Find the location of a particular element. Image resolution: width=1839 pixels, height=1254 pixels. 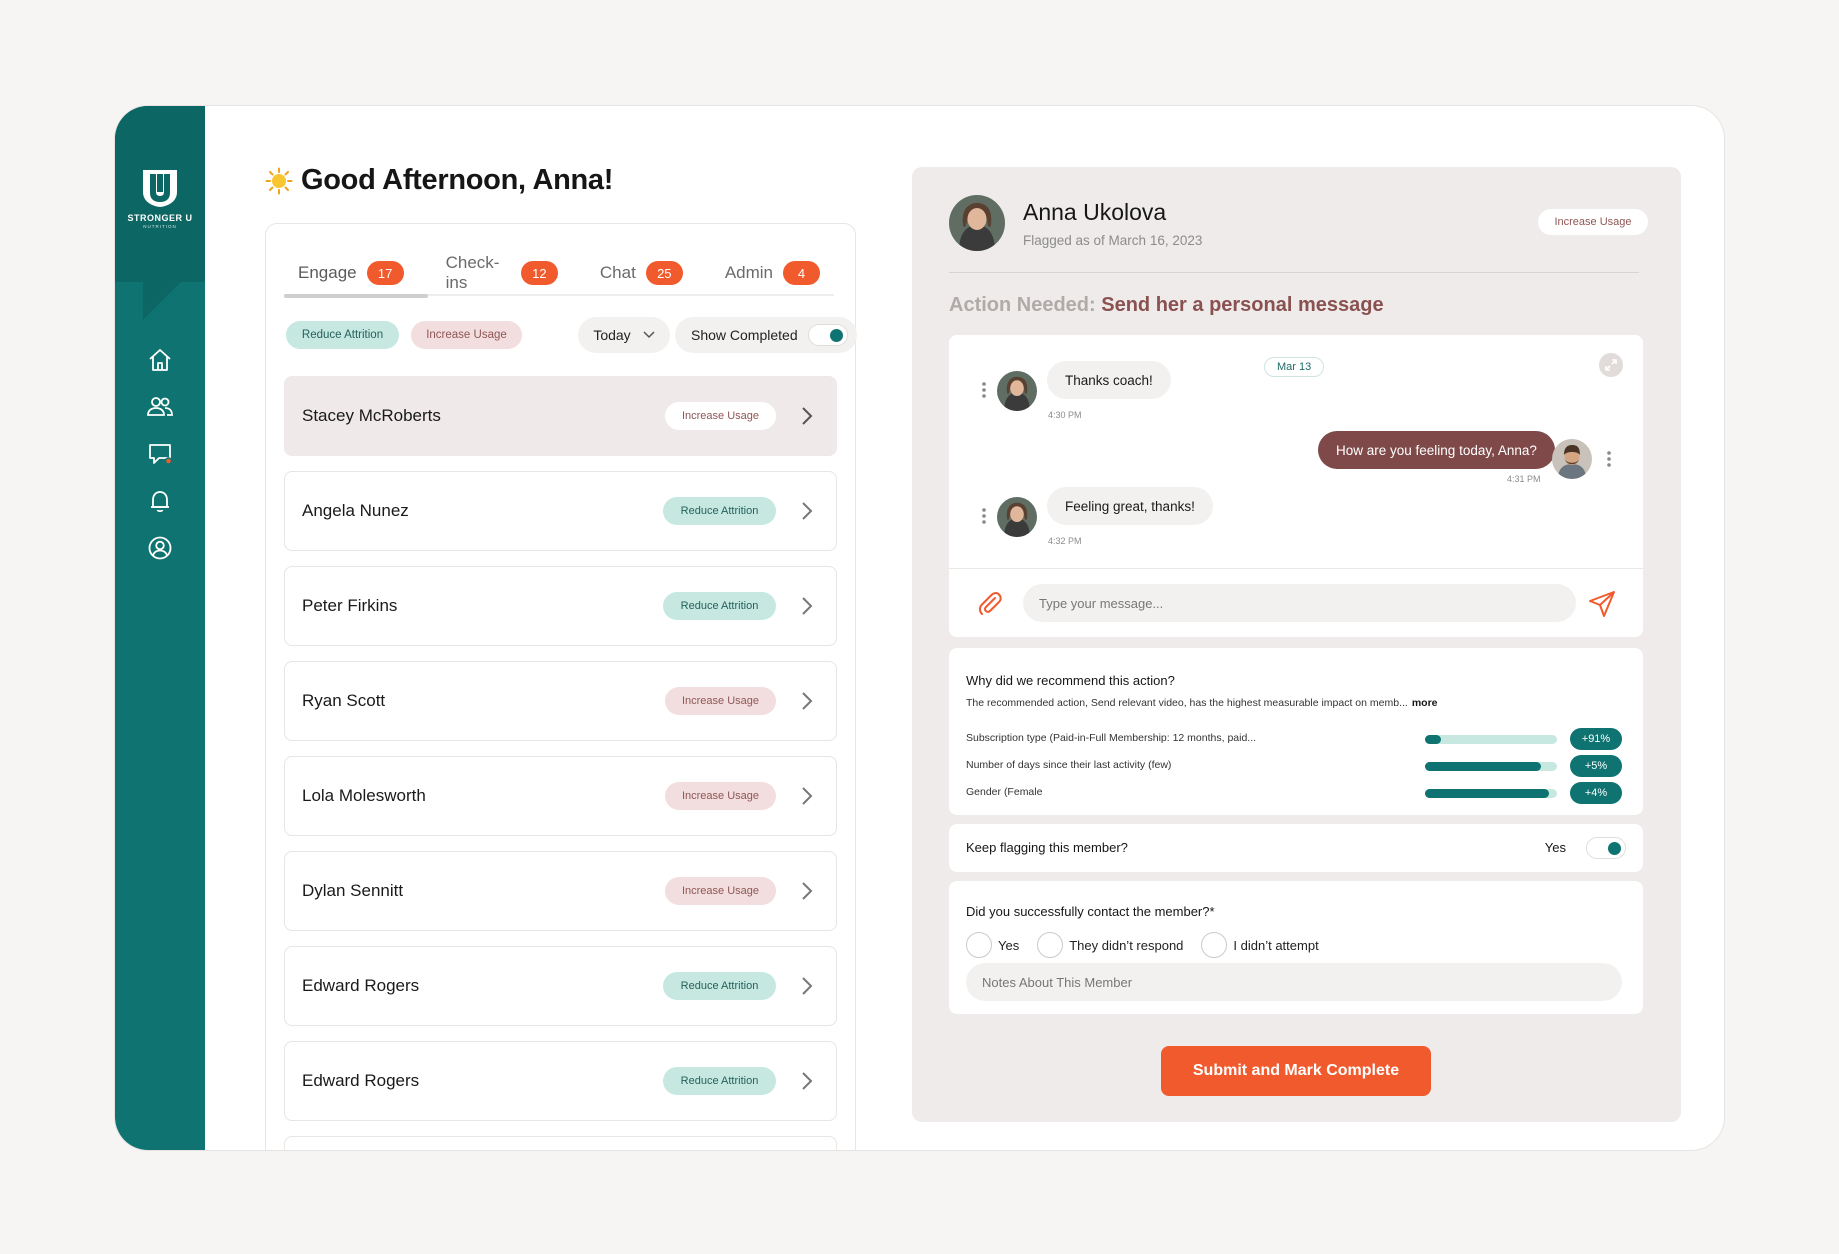

sidebar: STRONGER U NUTRITION is located at coordinates (160, 628).